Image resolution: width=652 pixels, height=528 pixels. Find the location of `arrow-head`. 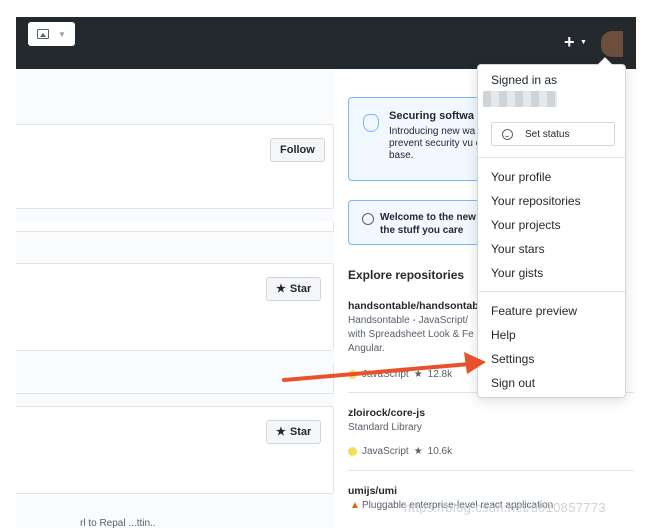

arrow-head is located at coordinates (475, 363).